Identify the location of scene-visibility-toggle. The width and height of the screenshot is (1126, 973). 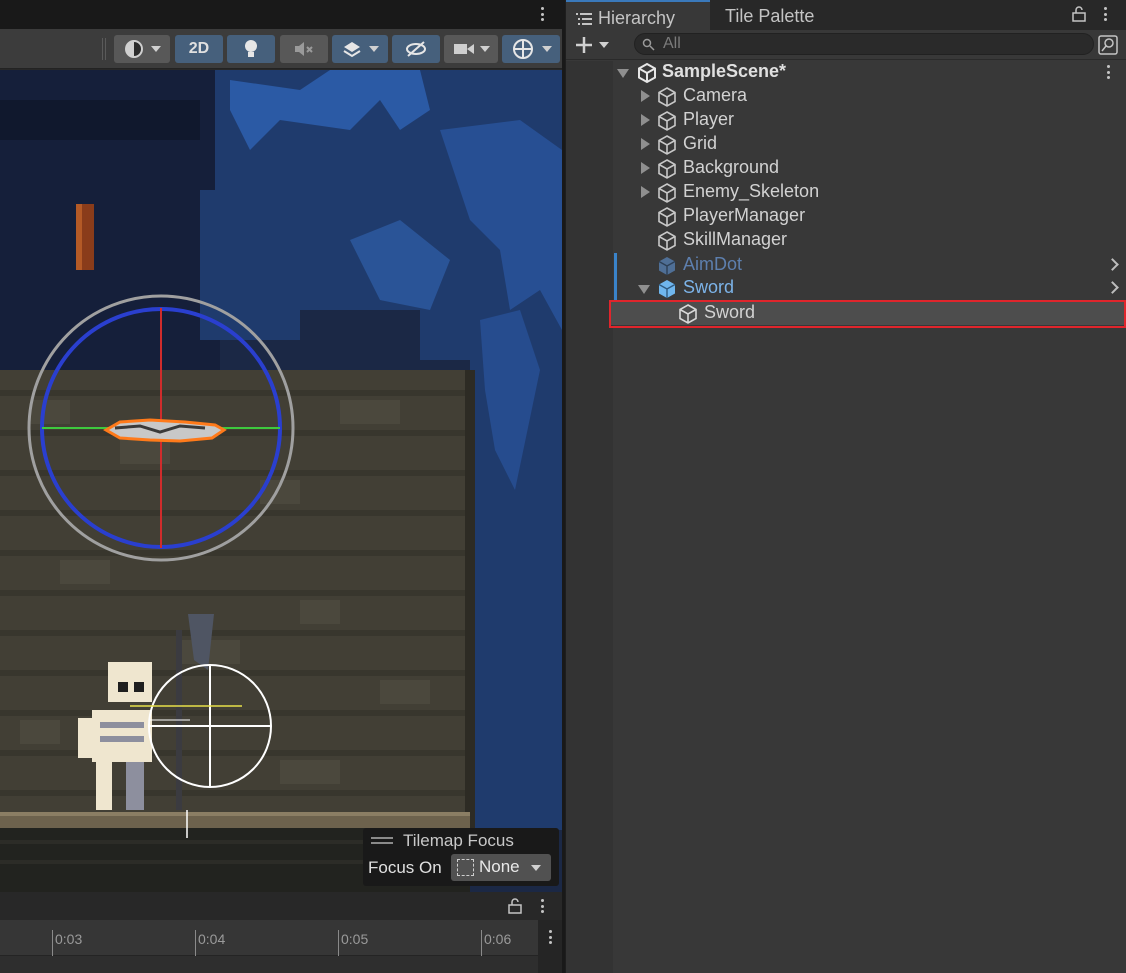
(416, 49).